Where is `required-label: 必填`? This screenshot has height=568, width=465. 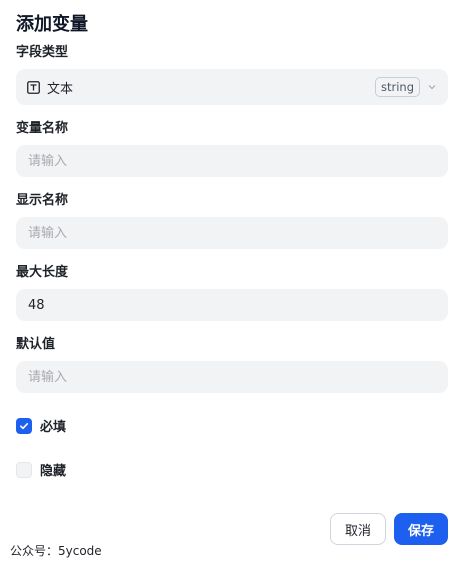 required-label: 必填 is located at coordinates (53, 427).